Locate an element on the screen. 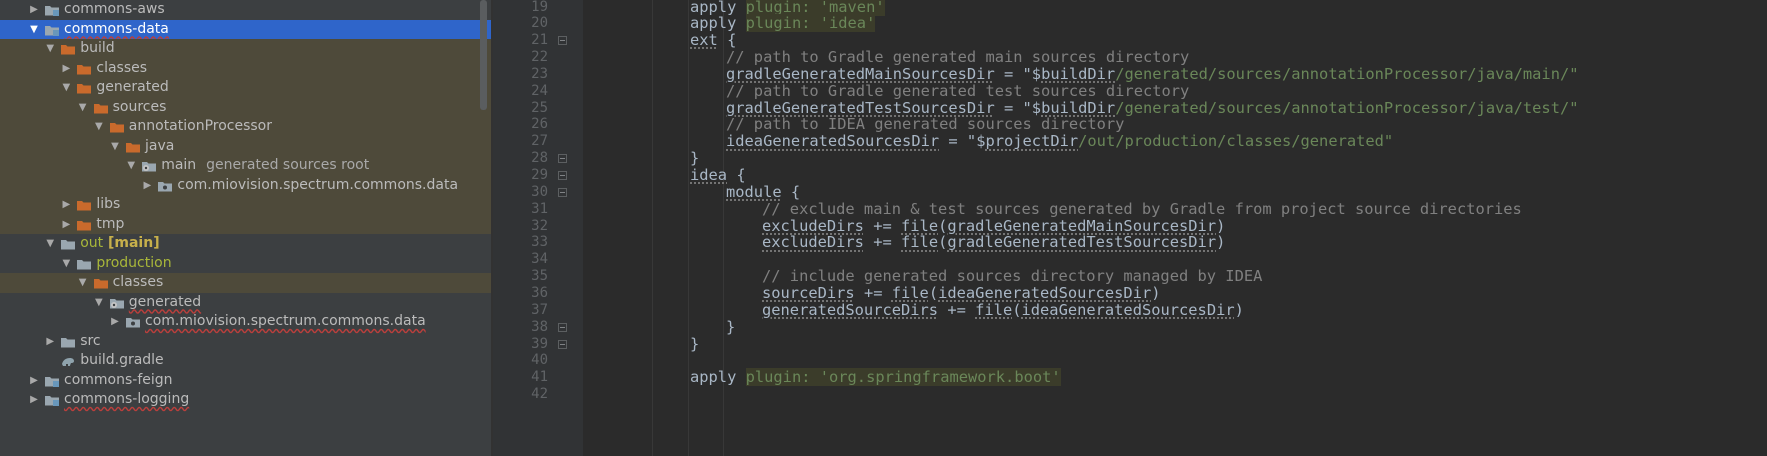 Image resolution: width=1767 pixels, height=456 pixels. tree-item-build-gradle: build.gradle is located at coordinates (245, 361).